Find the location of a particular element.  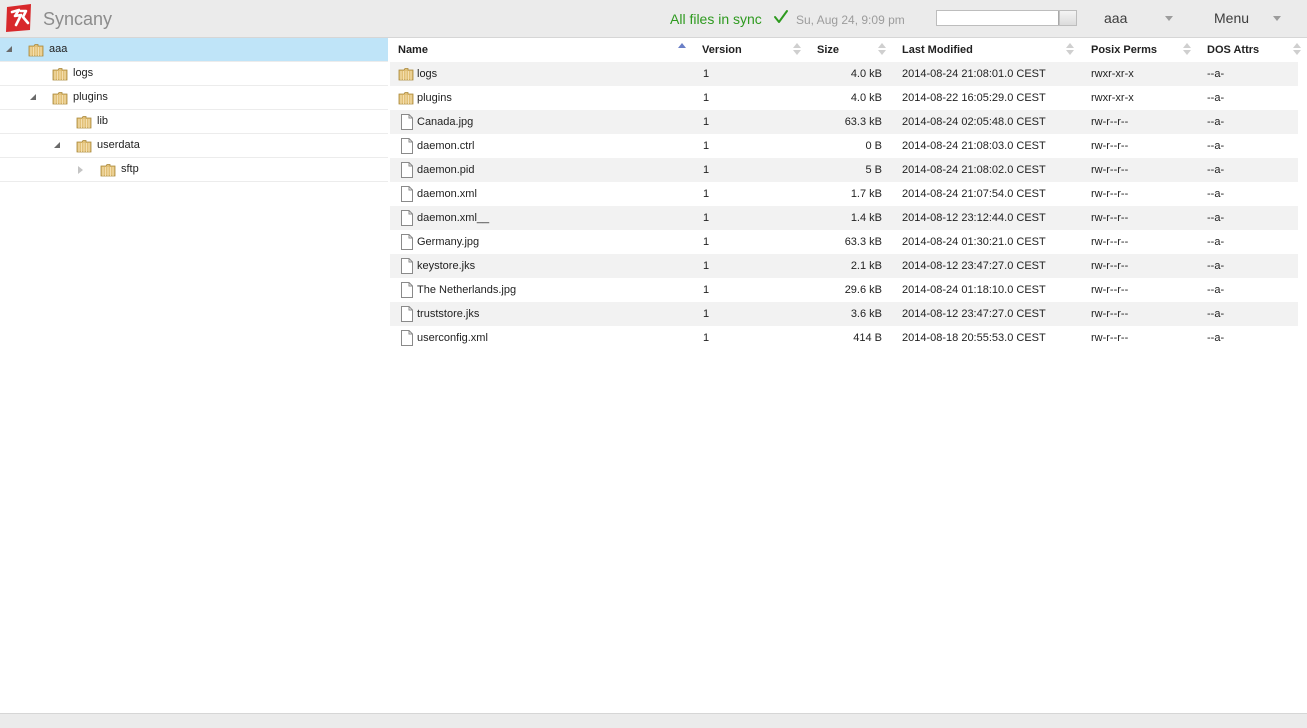

collapsed-arrow-icon is located at coordinates (80, 170).